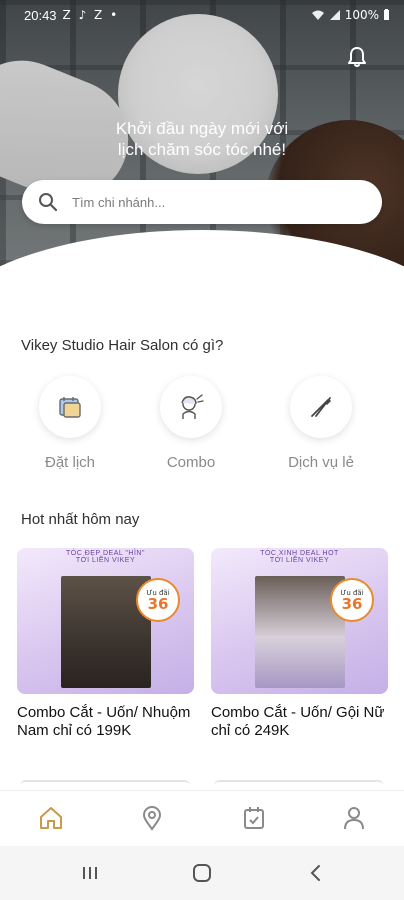 The height and width of the screenshot is (900, 404). I want to click on nav-locations, so click(152, 818).